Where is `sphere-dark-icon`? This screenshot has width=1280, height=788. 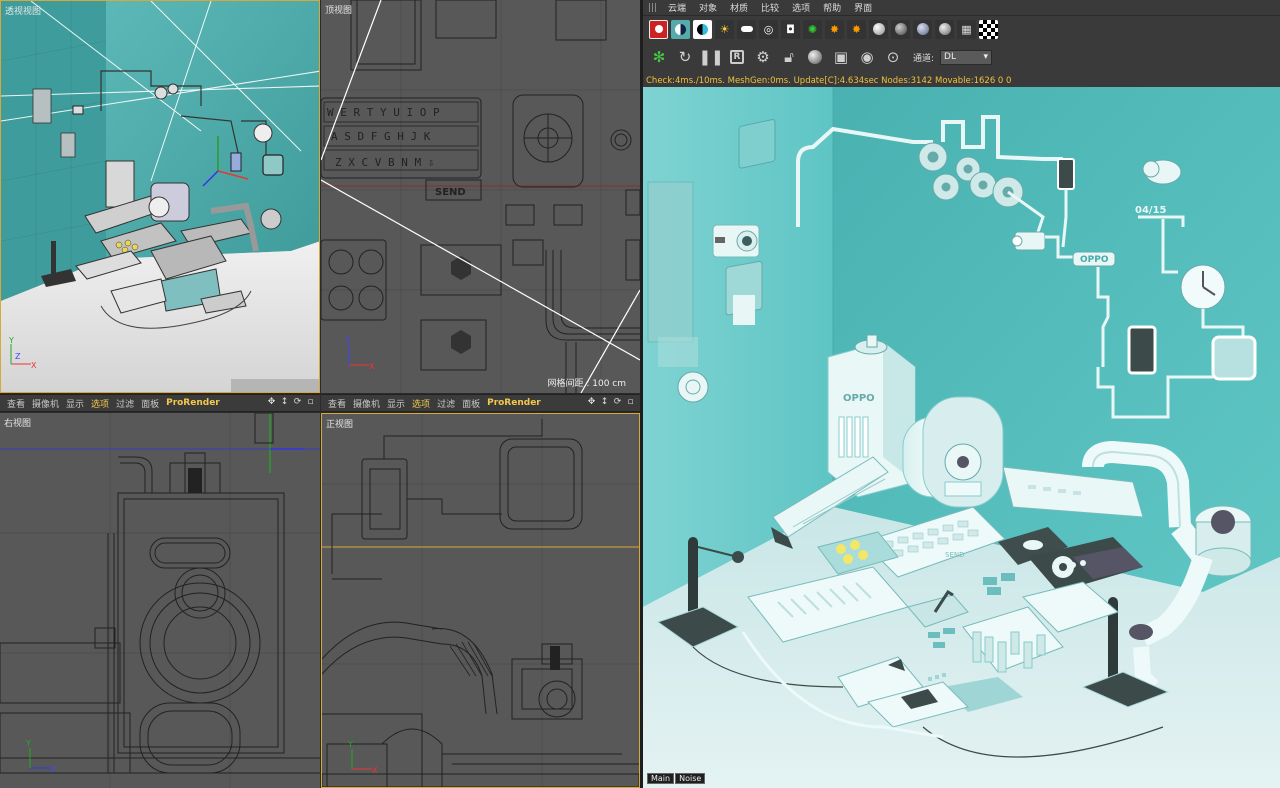
sphere-dark-icon is located at coordinates (900, 29).